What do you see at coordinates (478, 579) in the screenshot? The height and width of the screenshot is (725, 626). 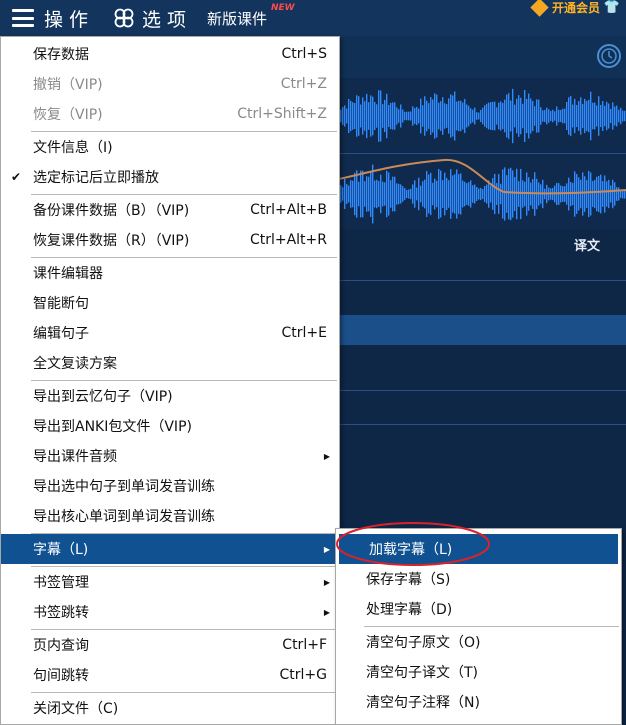 I see `submenu-item-save-subtitles: 保存字幕（S)` at bounding box center [478, 579].